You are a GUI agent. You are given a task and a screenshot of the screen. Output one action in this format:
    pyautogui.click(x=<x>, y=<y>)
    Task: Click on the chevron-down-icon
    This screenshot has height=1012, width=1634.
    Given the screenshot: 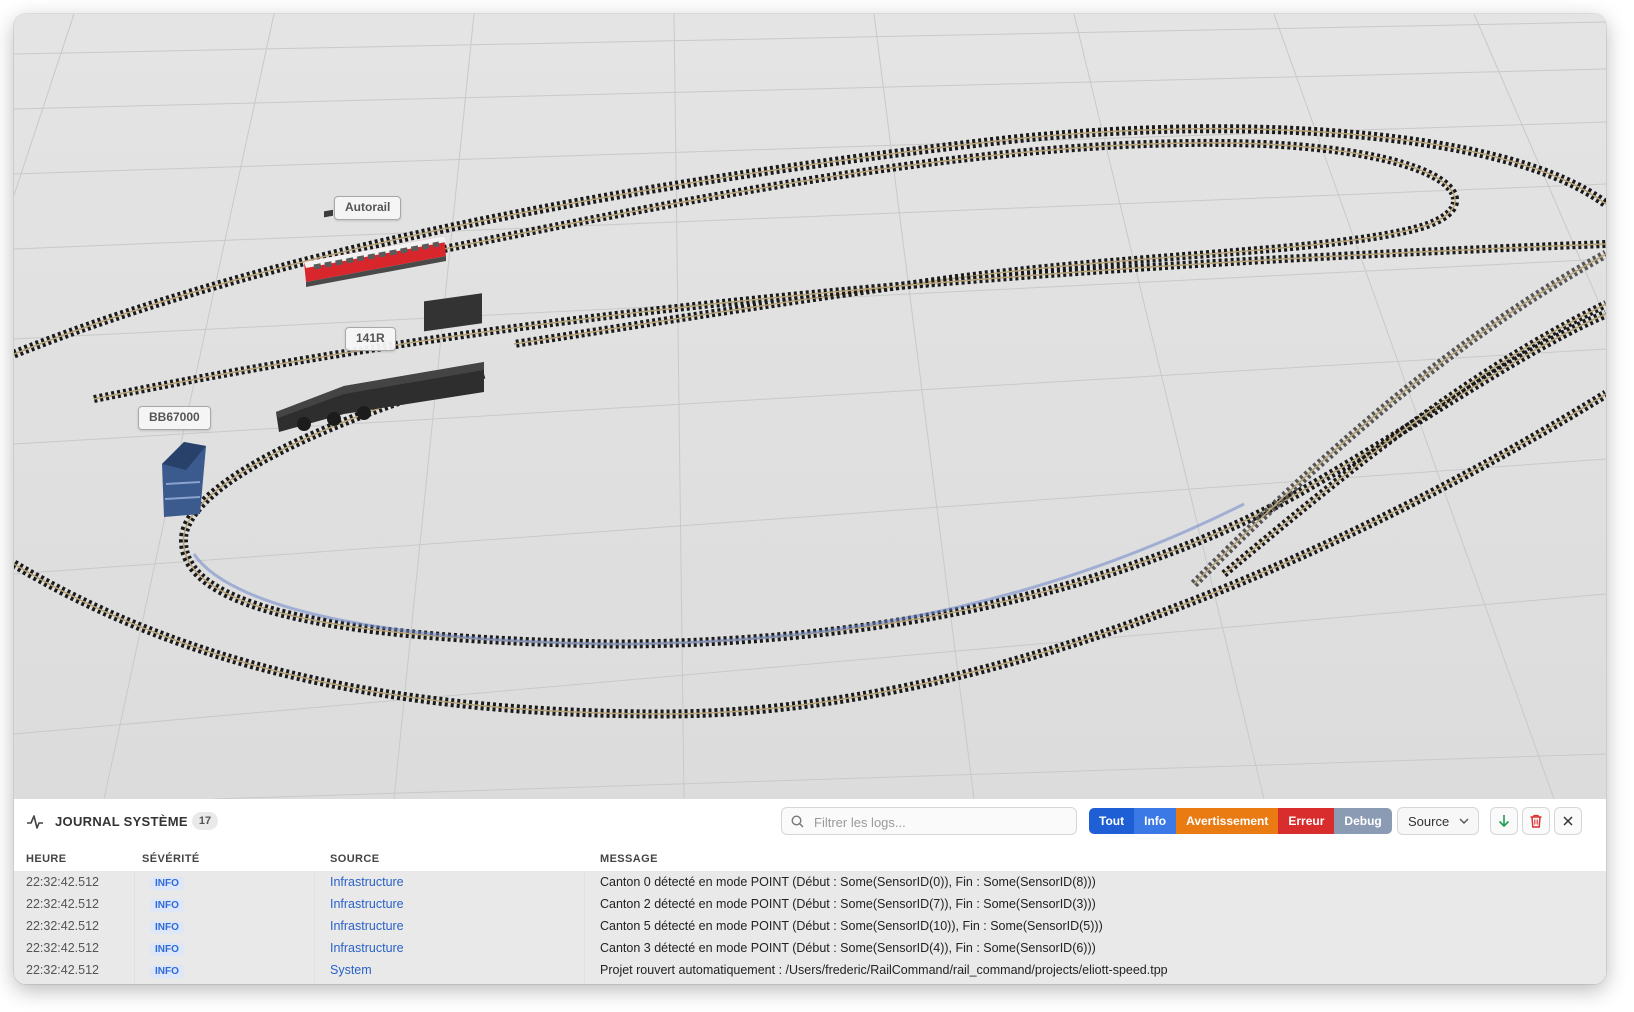 What is the action you would take?
    pyautogui.click(x=1464, y=821)
    